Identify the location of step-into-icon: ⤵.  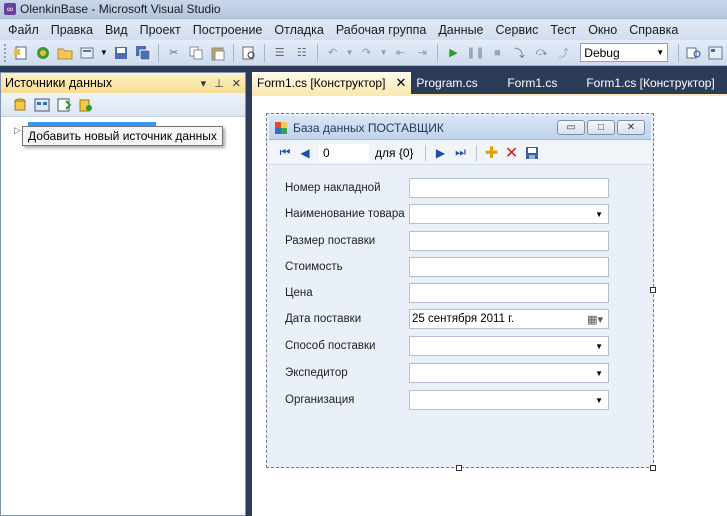
(519, 53).